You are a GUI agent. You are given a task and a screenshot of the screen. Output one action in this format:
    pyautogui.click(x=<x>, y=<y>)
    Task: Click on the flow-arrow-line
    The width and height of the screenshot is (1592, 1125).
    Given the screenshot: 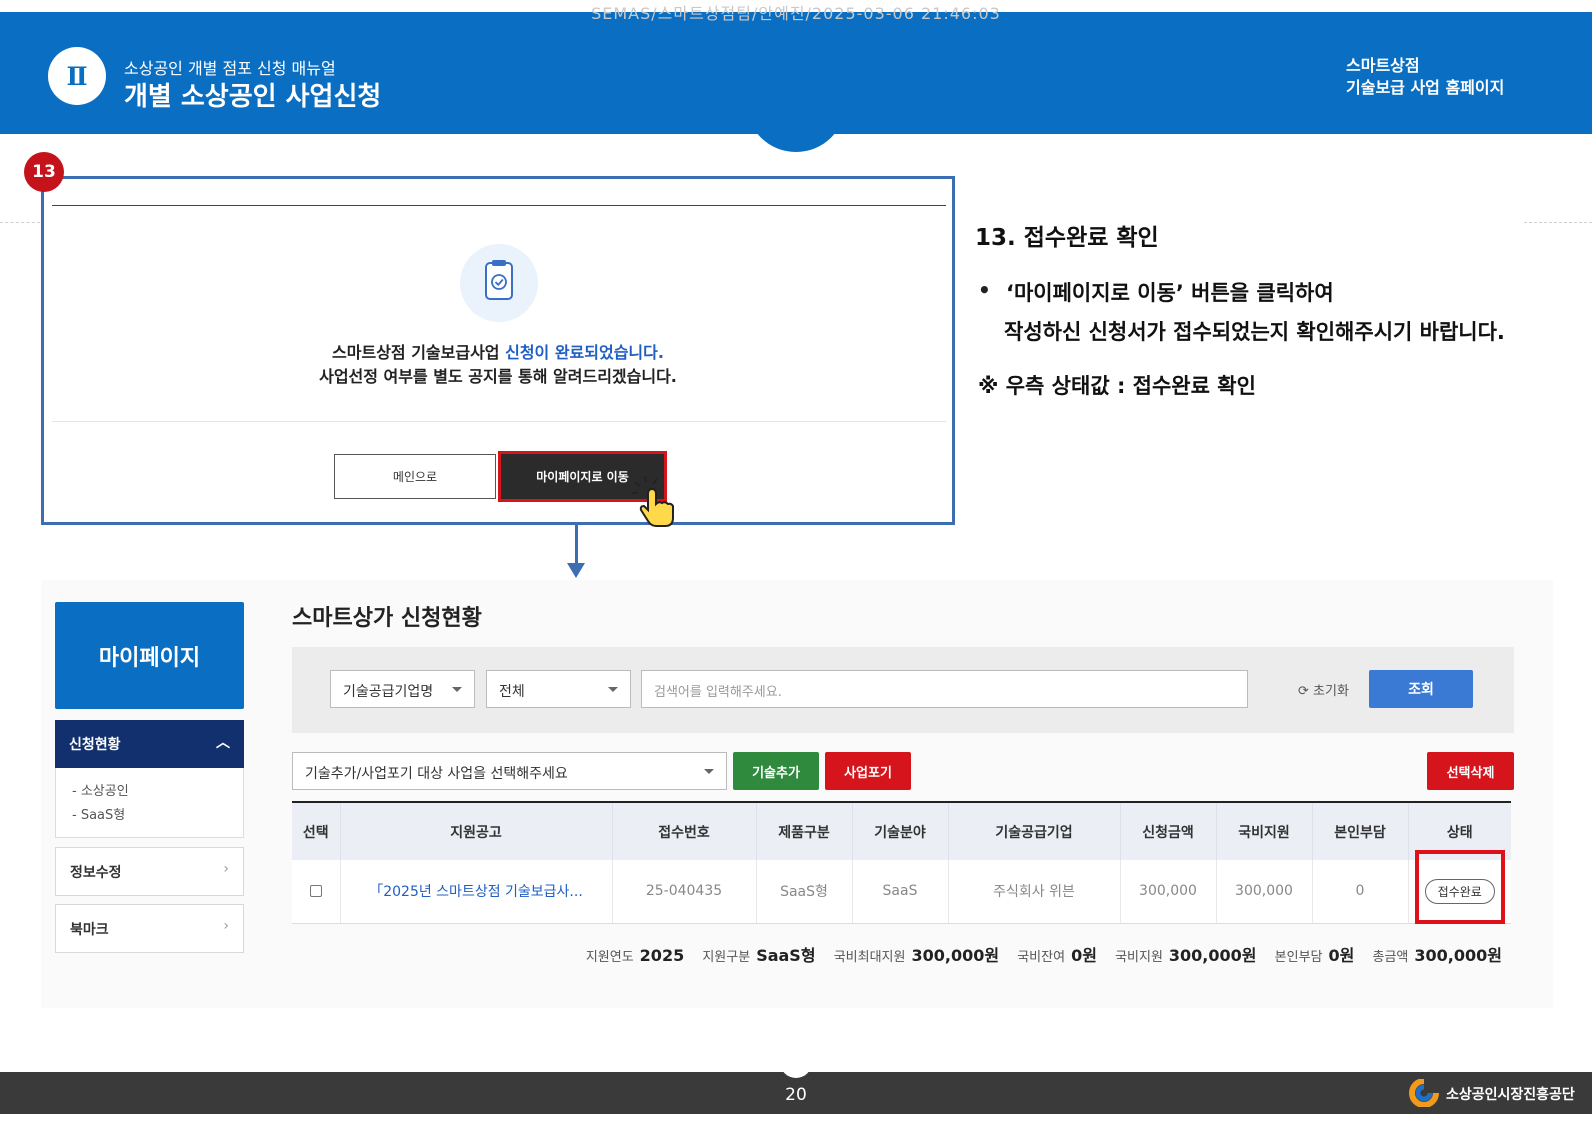 What is the action you would take?
    pyautogui.click(x=576, y=545)
    